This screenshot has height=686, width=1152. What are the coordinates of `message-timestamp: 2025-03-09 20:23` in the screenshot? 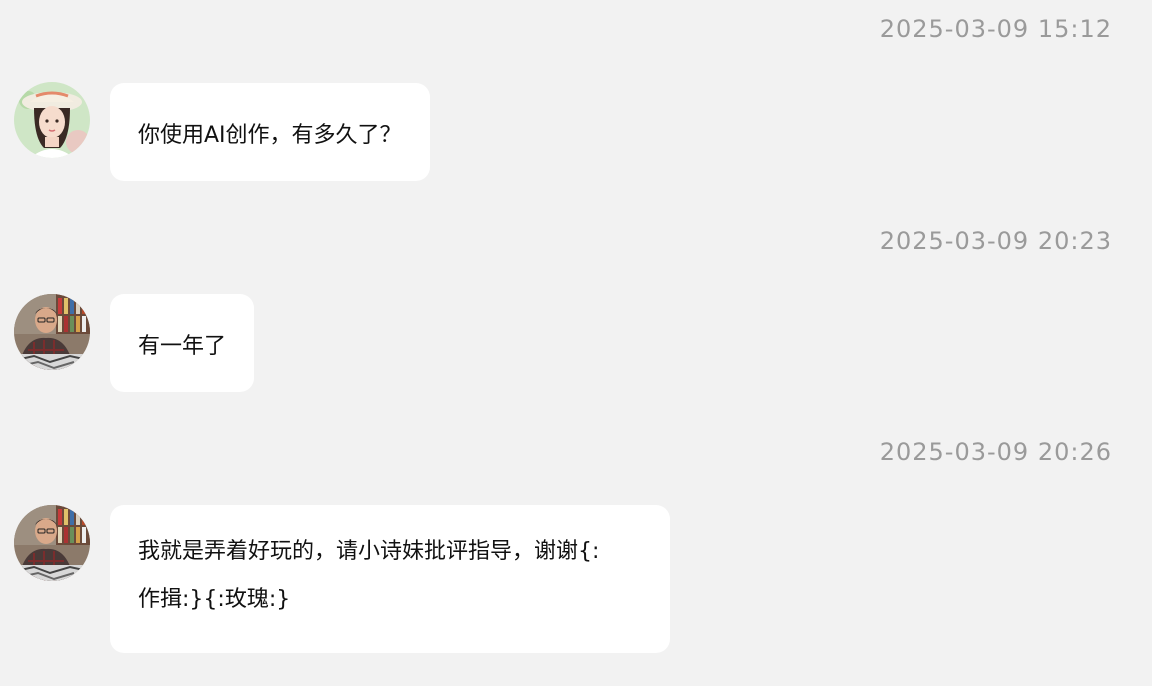 It's located at (995, 241).